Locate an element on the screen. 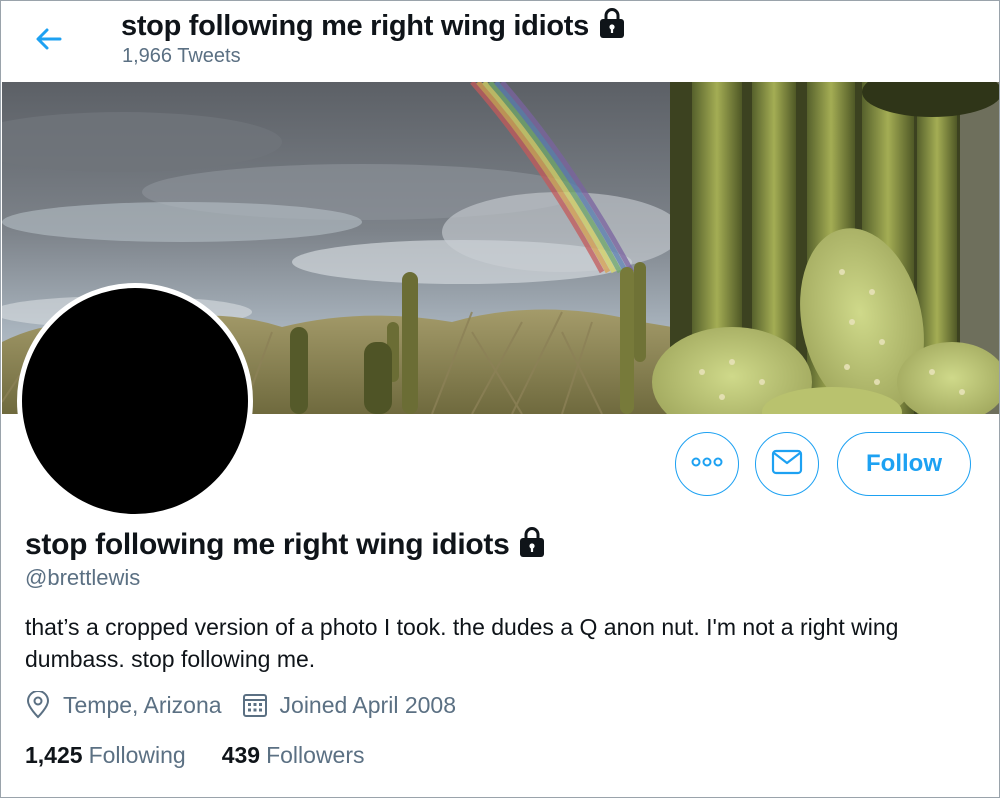 Image resolution: width=1000 pixels, height=798 pixels. profile-name-row: stop following me right wing idiots is located at coordinates (287, 545).